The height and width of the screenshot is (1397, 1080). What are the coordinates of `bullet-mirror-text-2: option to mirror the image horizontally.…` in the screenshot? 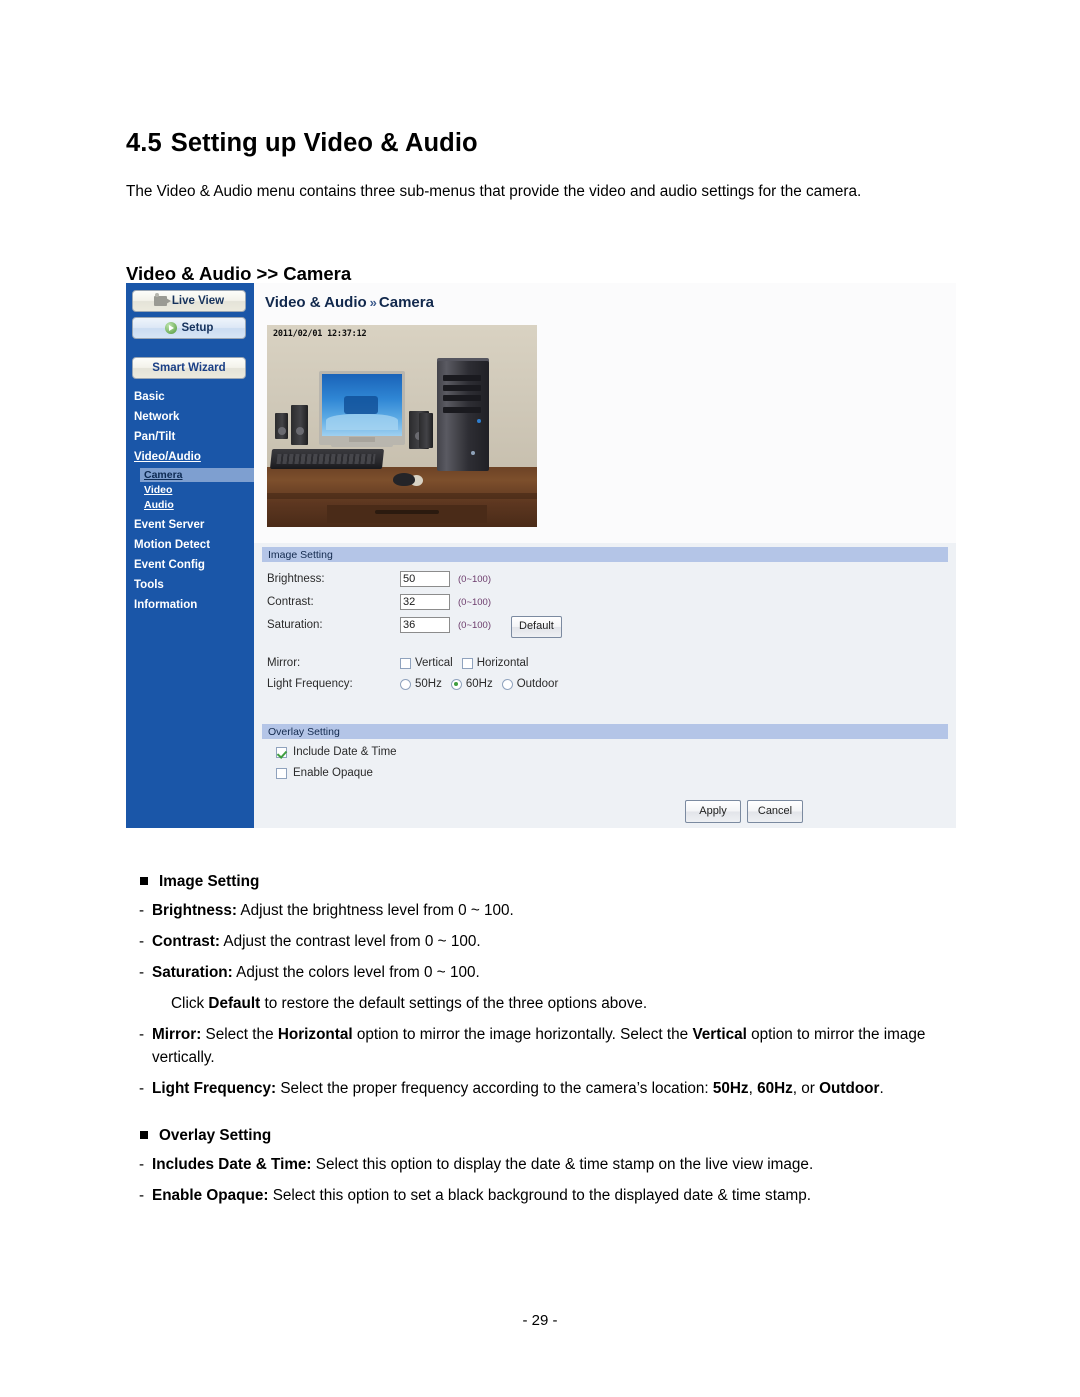 It's located at (522, 1034).